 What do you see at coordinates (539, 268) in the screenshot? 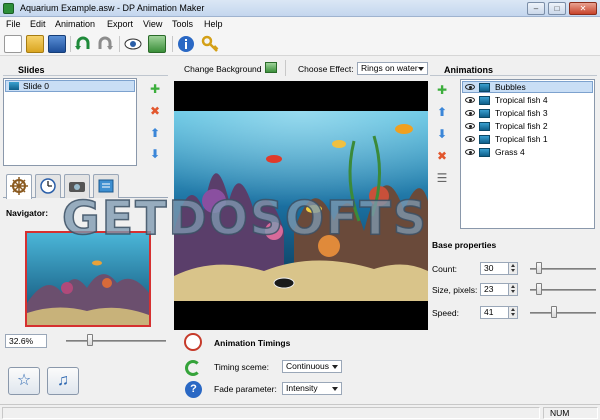
I see `count-slider-thumb` at bounding box center [539, 268].